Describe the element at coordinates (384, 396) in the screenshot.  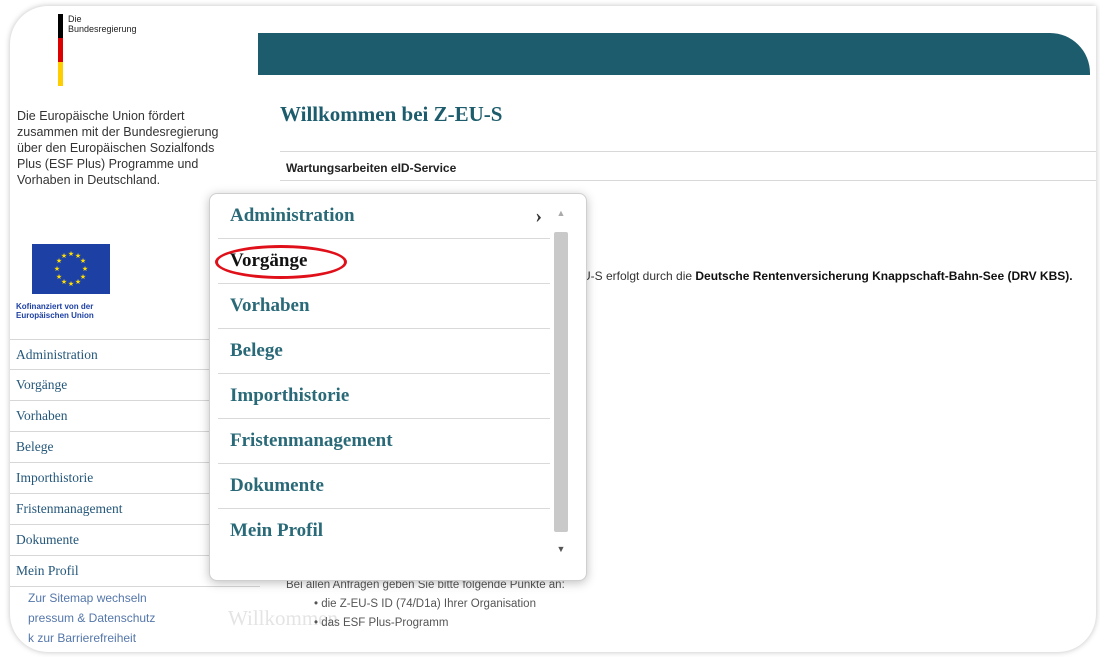
I see `menu-item-importhistorie: Importhistorie` at that location.